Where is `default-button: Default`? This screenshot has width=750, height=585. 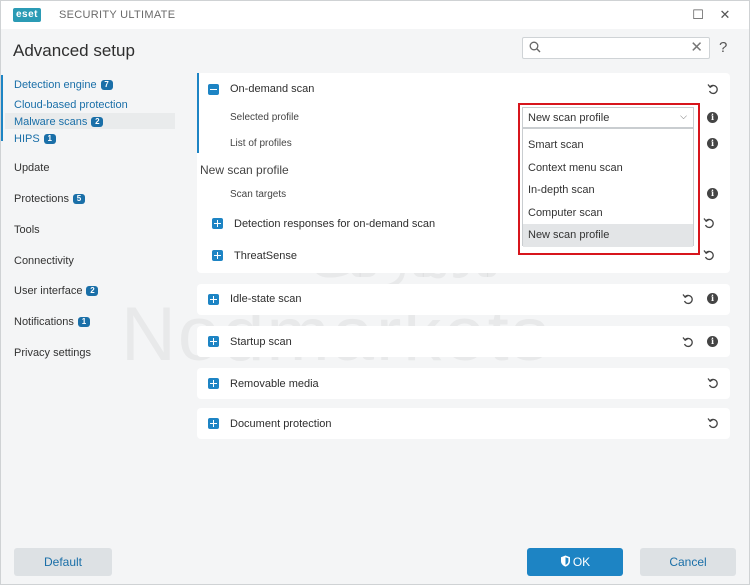
default-button: Default is located at coordinates (63, 562).